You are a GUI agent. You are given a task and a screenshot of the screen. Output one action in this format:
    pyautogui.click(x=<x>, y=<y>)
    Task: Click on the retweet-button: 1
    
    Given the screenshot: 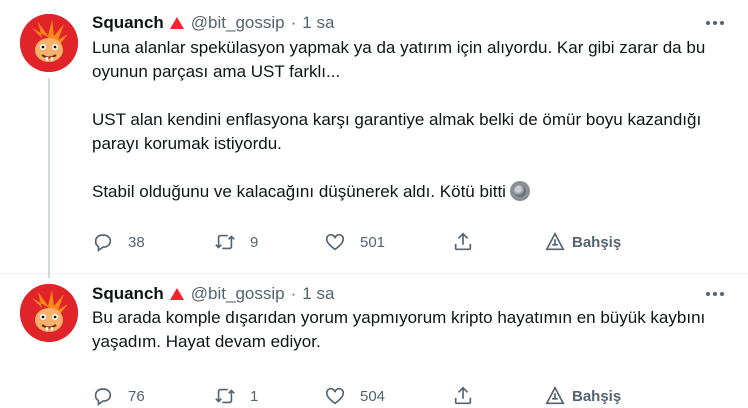 What is the action you would take?
    pyautogui.click(x=236, y=396)
    